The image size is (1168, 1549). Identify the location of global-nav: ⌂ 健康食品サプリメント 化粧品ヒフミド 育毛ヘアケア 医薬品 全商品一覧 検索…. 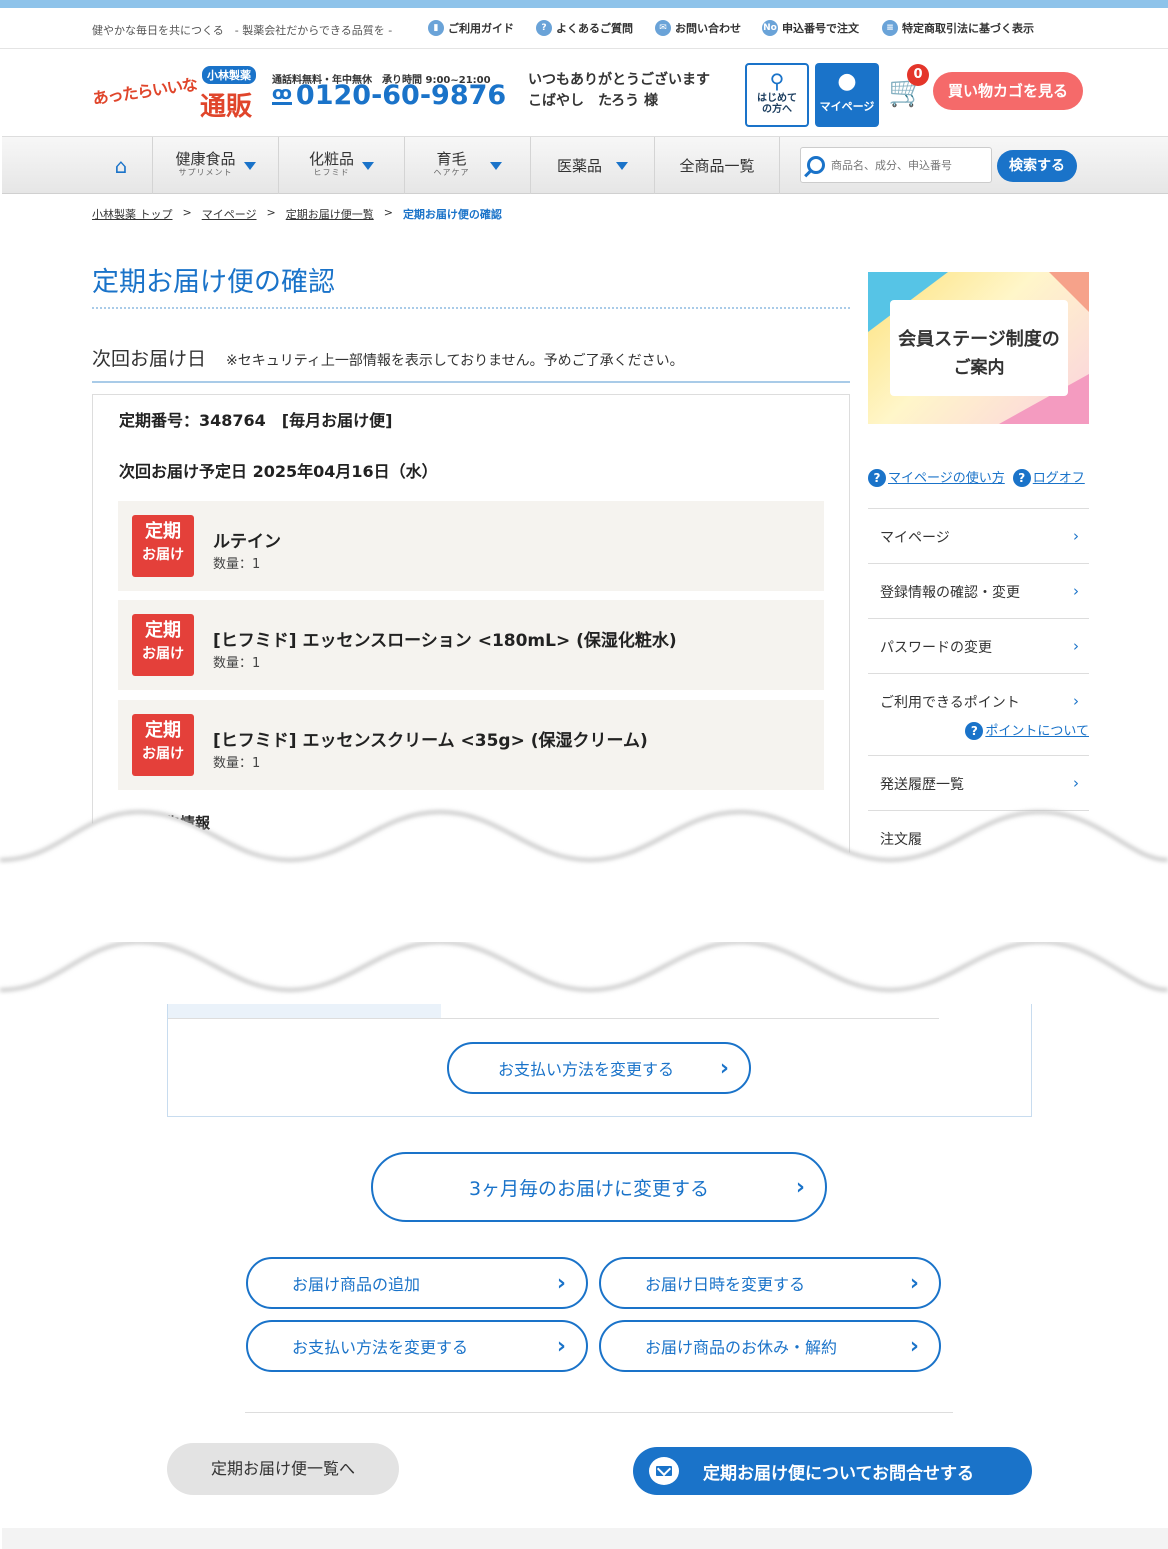
(585, 165).